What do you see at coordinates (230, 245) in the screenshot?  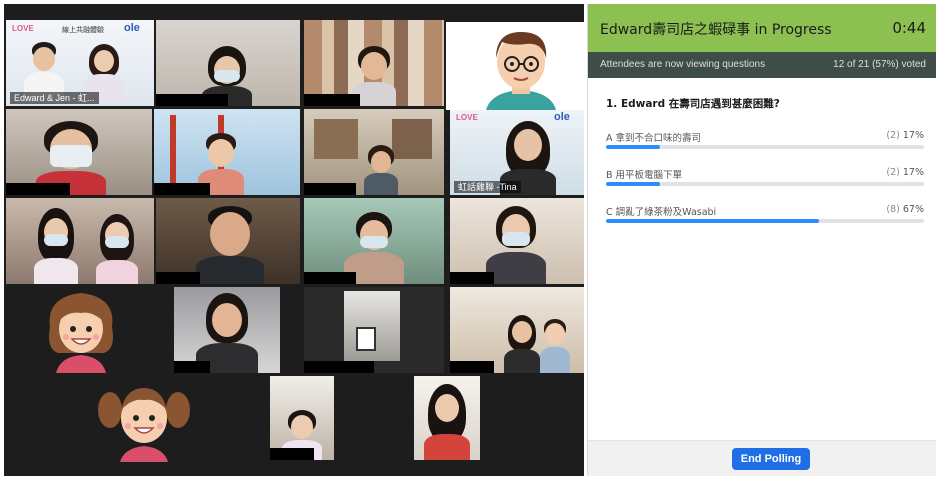 I see `participant-man` at bounding box center [230, 245].